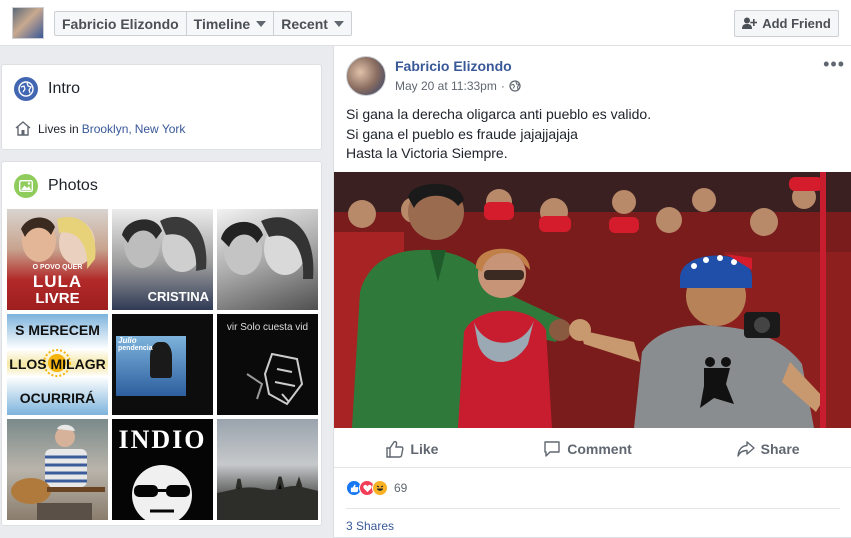  I want to click on lives-prefix: Lives in, so click(58, 128).